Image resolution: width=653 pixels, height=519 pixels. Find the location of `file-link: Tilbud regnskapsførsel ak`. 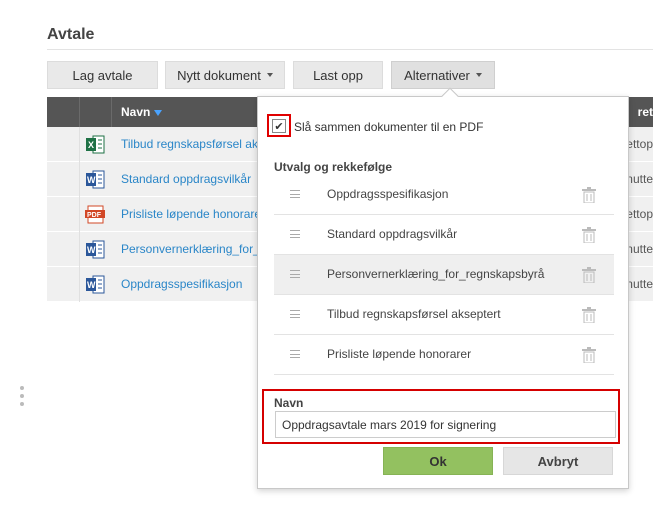

file-link: Tilbud regnskapsførsel ak is located at coordinates (189, 144).